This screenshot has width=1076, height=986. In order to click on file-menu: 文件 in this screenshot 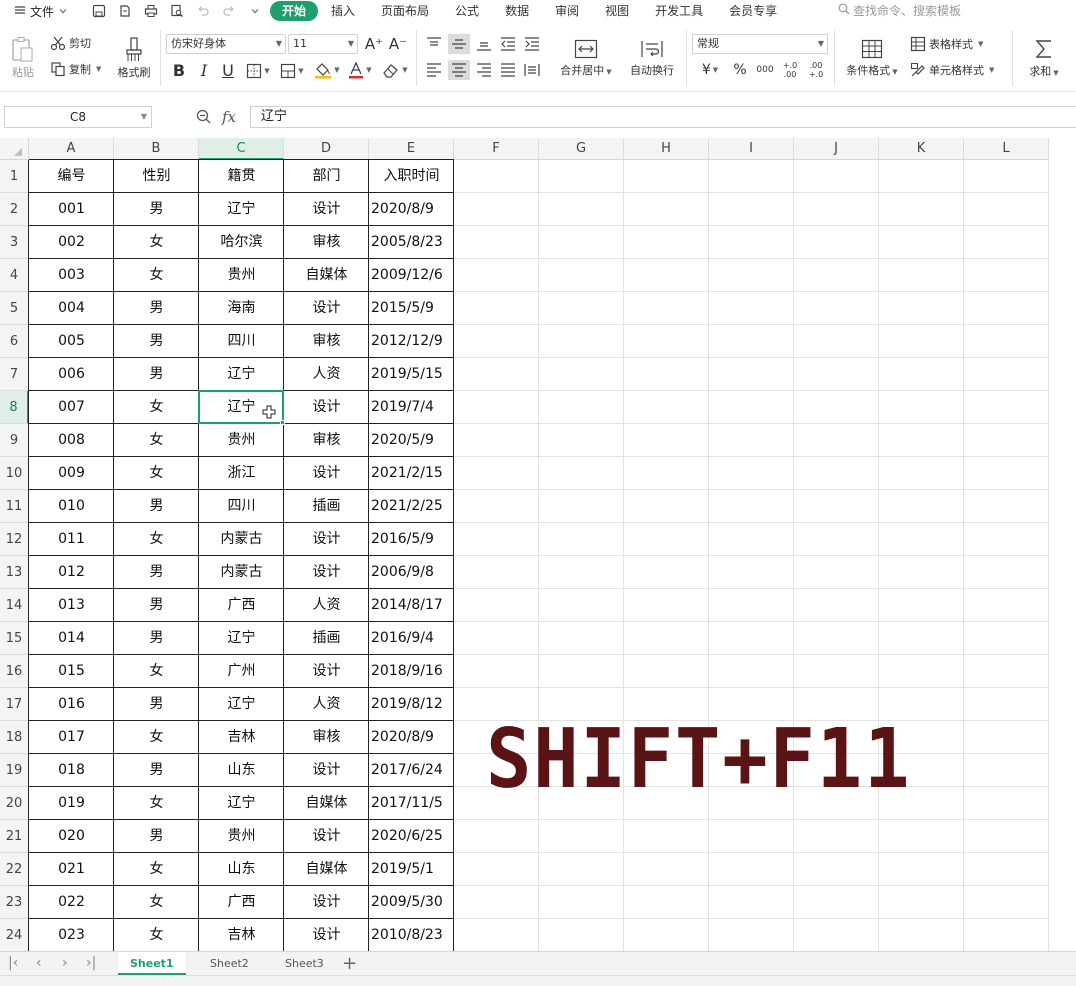, I will do `click(41, 11)`.